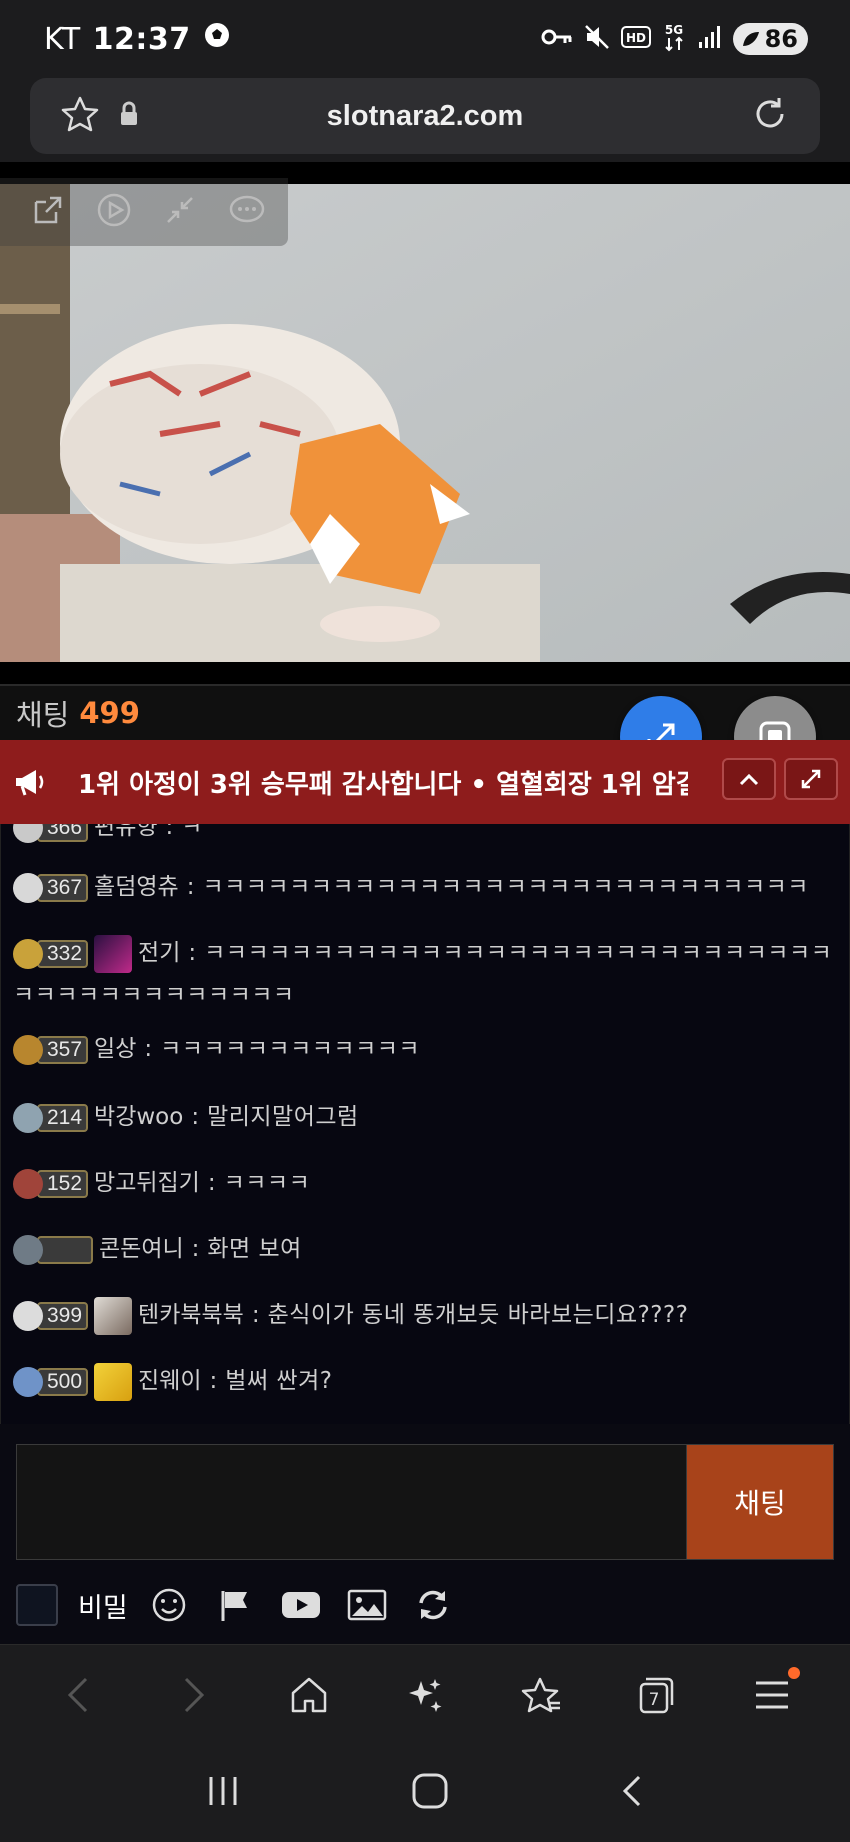  Describe the element at coordinates (191, 1315) in the screenshot. I see `nickname: 텐카북북북` at that location.